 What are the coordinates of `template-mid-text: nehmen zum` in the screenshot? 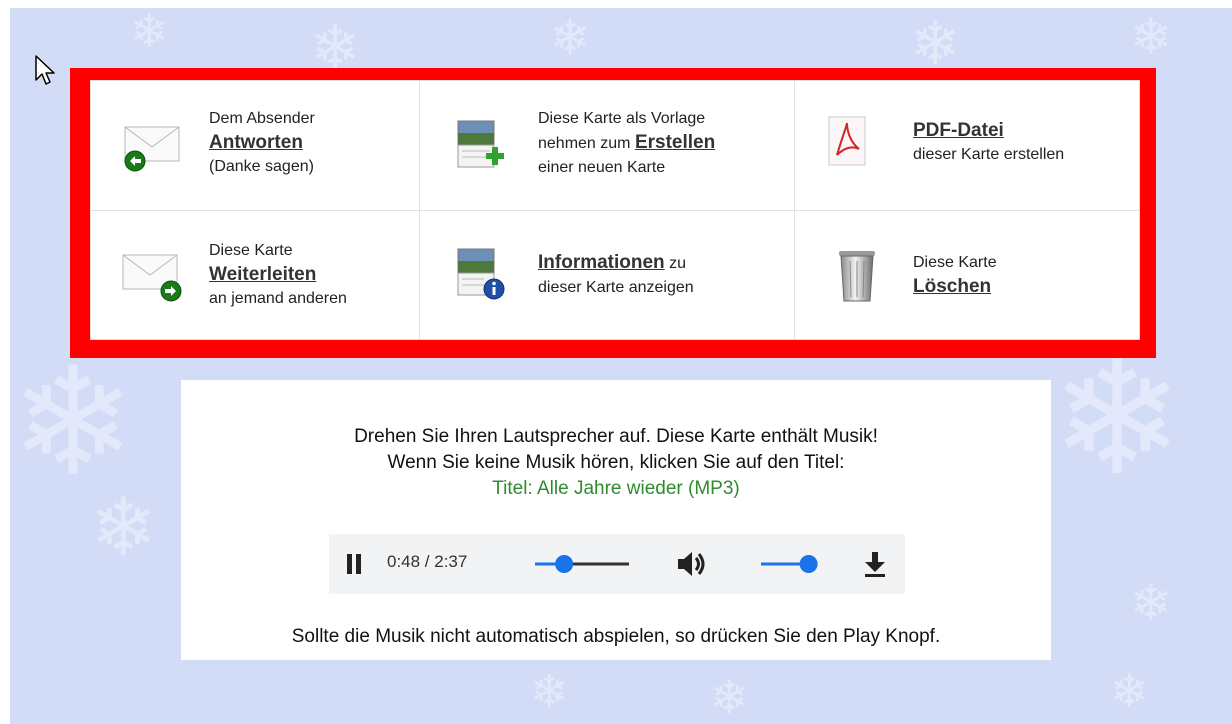 It's located at (586, 143).